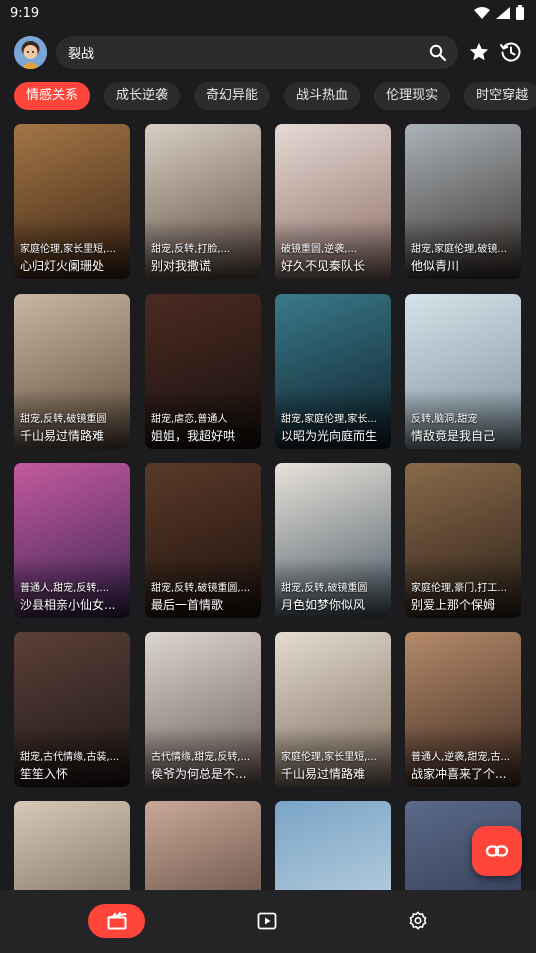 The height and width of the screenshot is (953, 536). What do you see at coordinates (453, 605) in the screenshot?
I see `drama-title: 别爱上那个保姆` at bounding box center [453, 605].